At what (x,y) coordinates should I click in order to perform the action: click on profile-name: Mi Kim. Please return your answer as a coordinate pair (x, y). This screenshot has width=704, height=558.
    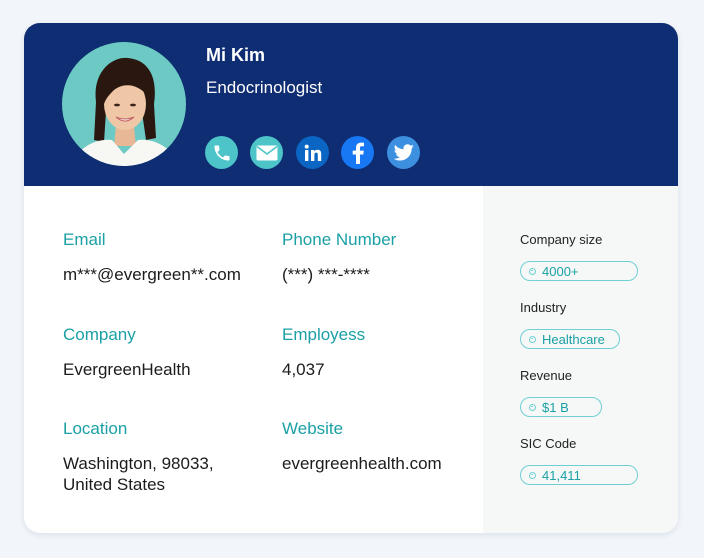
    Looking at the image, I should click on (236, 55).